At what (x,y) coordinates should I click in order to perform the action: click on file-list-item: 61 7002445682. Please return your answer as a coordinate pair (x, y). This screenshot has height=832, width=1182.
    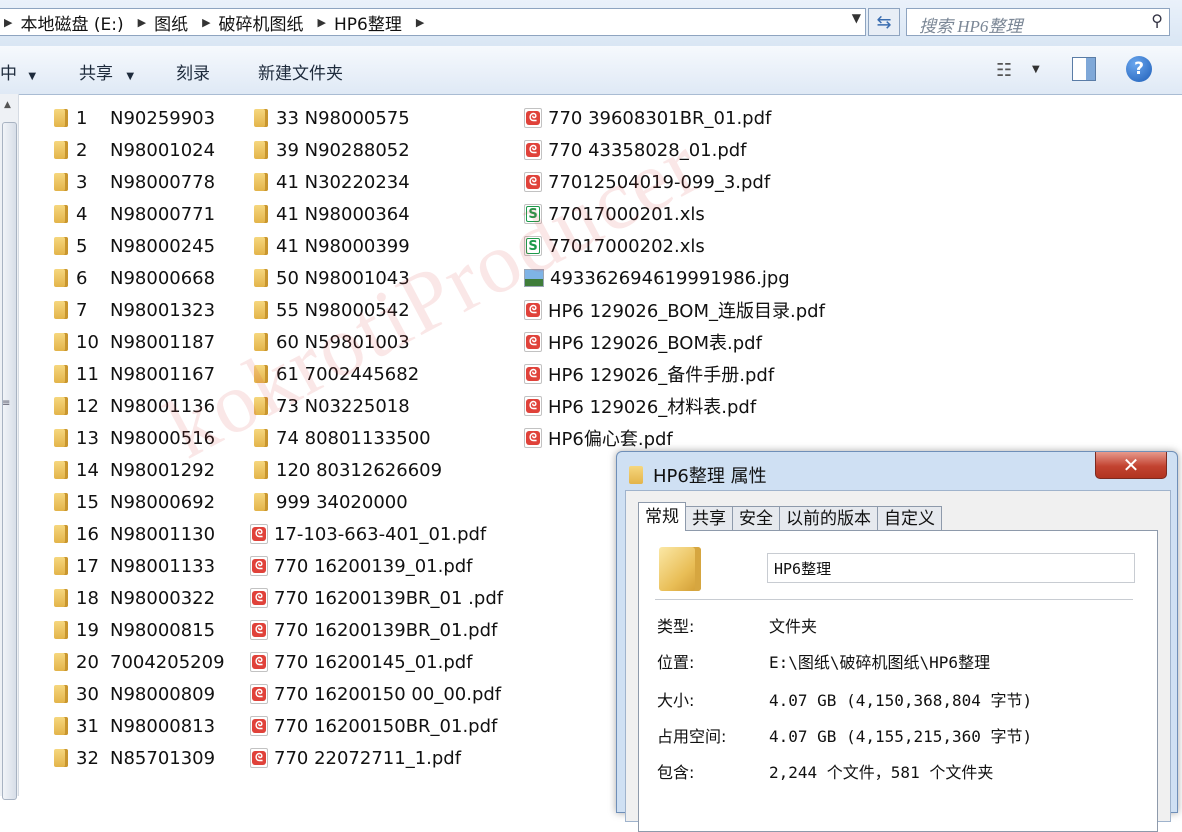
    Looking at the image, I should click on (334, 374).